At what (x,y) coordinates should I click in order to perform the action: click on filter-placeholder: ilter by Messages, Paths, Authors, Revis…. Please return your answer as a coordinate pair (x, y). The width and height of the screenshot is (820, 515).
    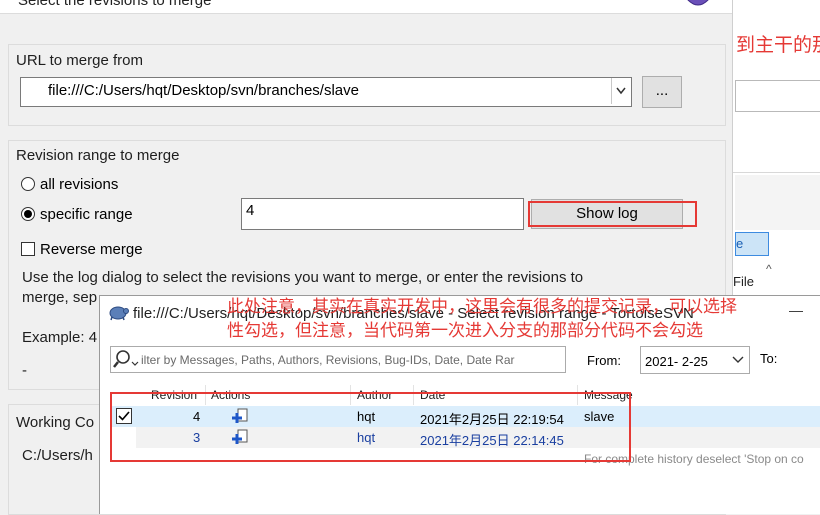
    Looking at the image, I should click on (328, 360).